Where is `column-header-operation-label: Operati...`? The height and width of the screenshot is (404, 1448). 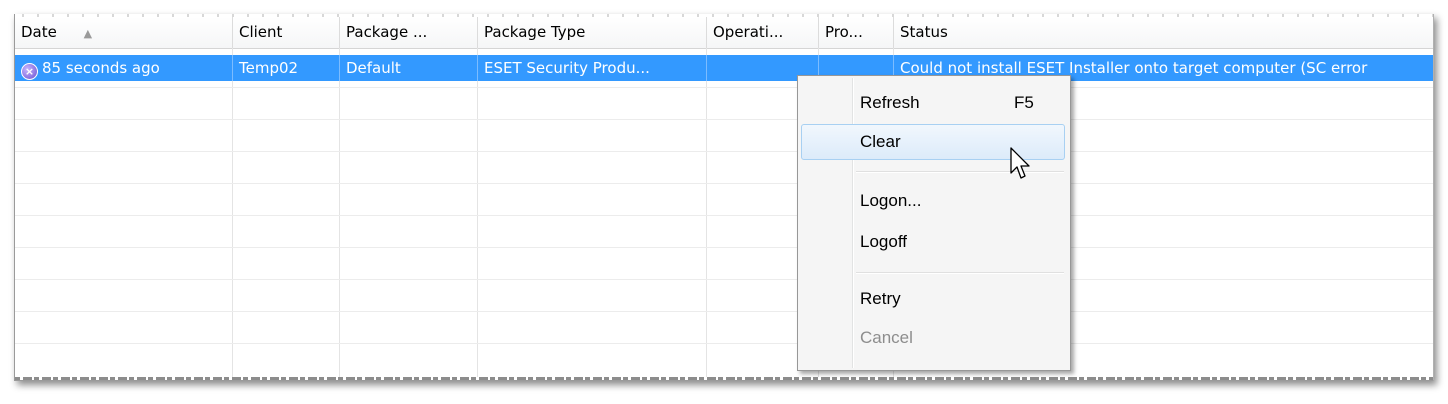
column-header-operation-label: Operati... is located at coordinates (748, 32).